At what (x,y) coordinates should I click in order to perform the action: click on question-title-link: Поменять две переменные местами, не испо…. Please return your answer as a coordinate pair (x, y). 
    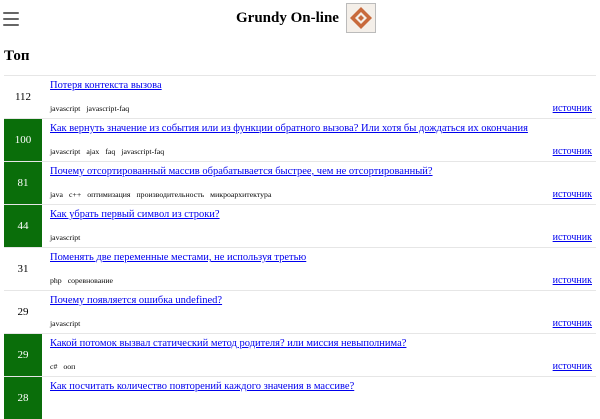
    Looking at the image, I should click on (178, 257).